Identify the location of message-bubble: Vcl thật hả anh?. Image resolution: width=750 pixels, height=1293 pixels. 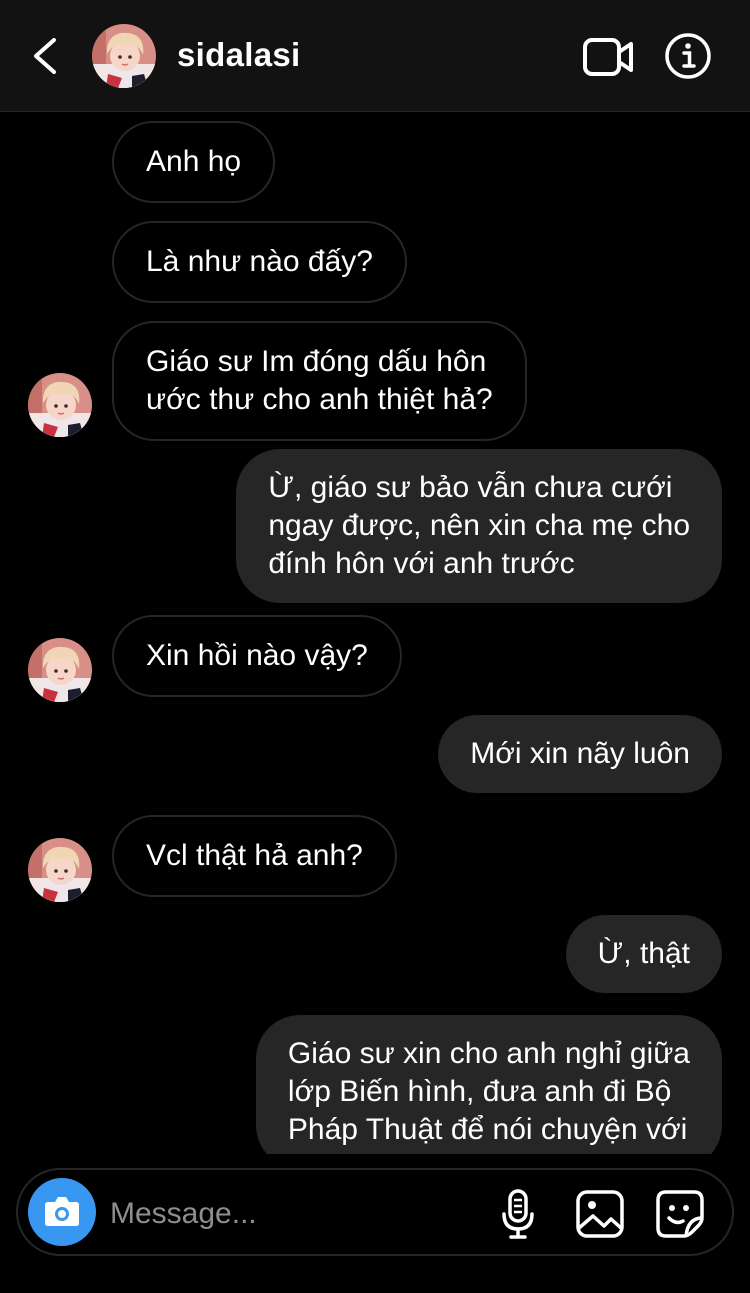
(254, 856).